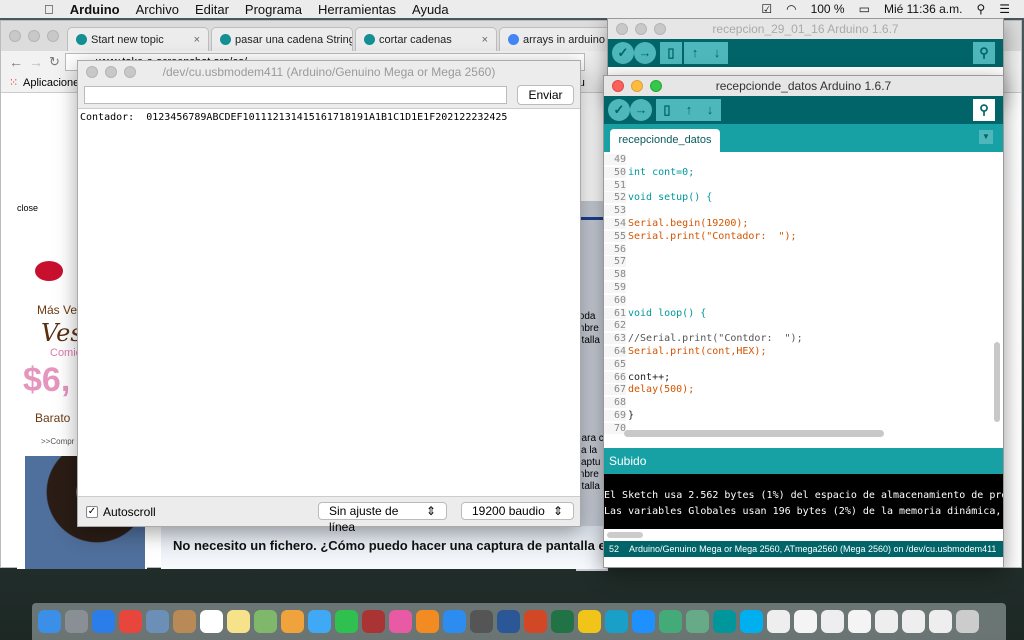 This screenshot has width=1024, height=640. I want to click on line-number: 67, so click(615, 390).